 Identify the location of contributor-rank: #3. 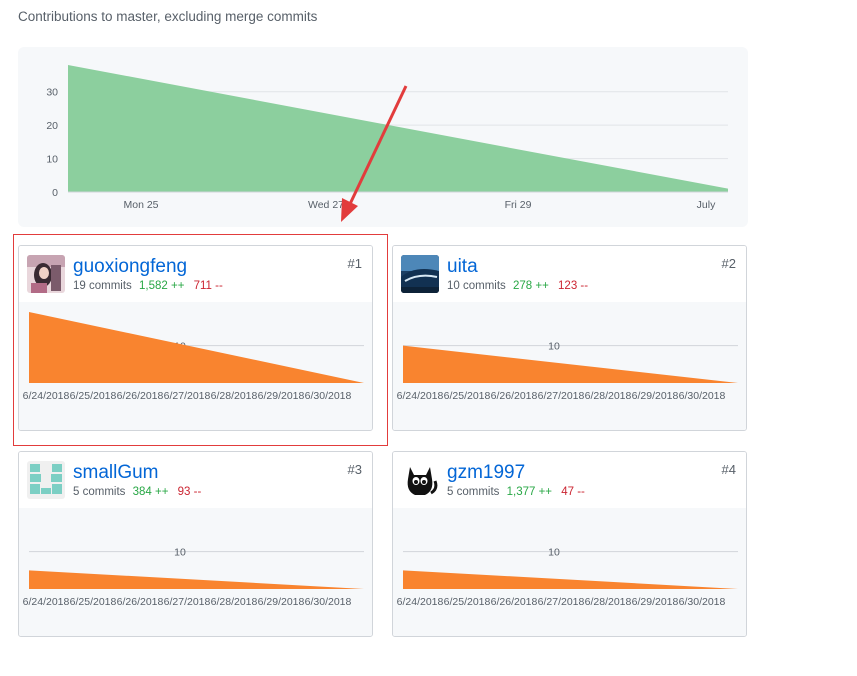
(354, 469).